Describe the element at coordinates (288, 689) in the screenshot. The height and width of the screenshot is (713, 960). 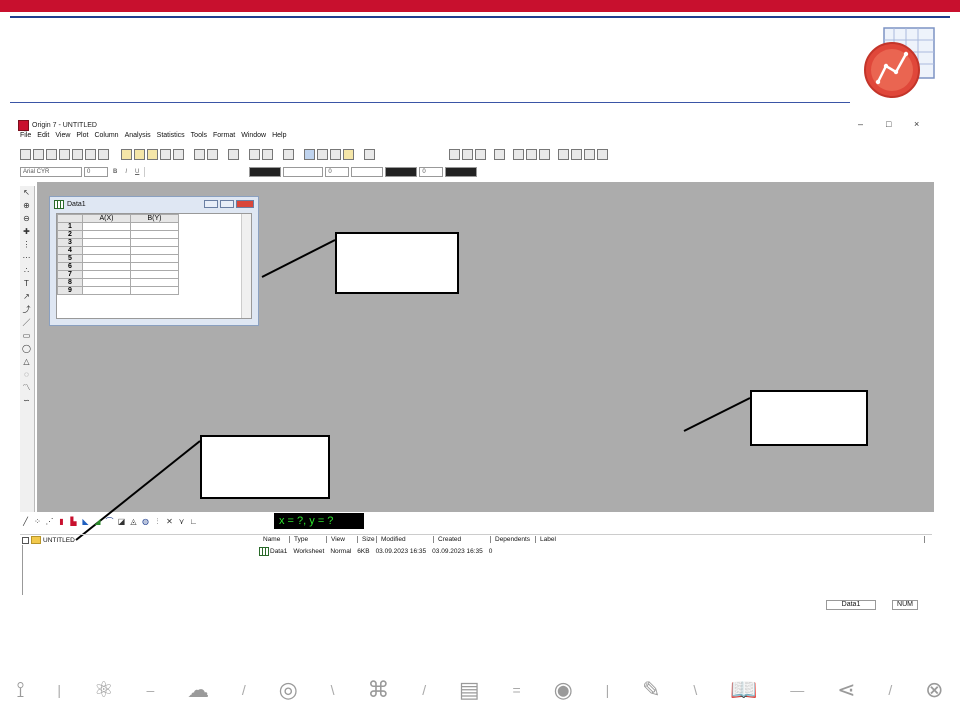
I see `compass-icon: ◎` at that location.